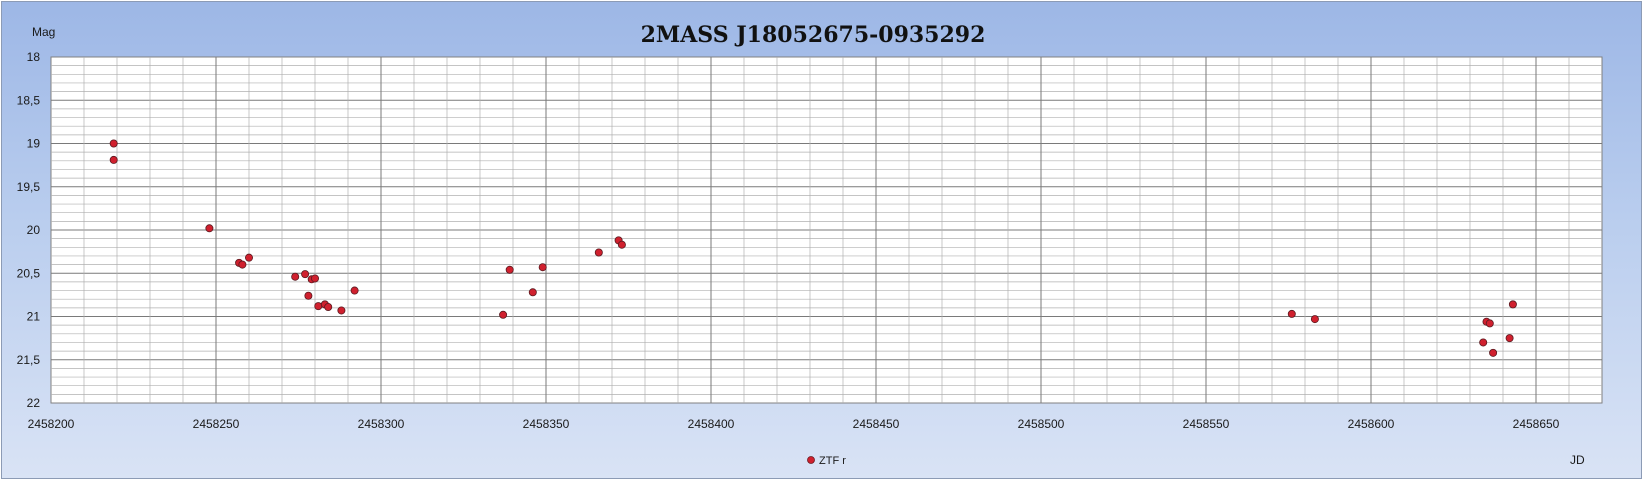  Describe the element at coordinates (34, 403) in the screenshot. I see `y-tick-label: 22` at that location.